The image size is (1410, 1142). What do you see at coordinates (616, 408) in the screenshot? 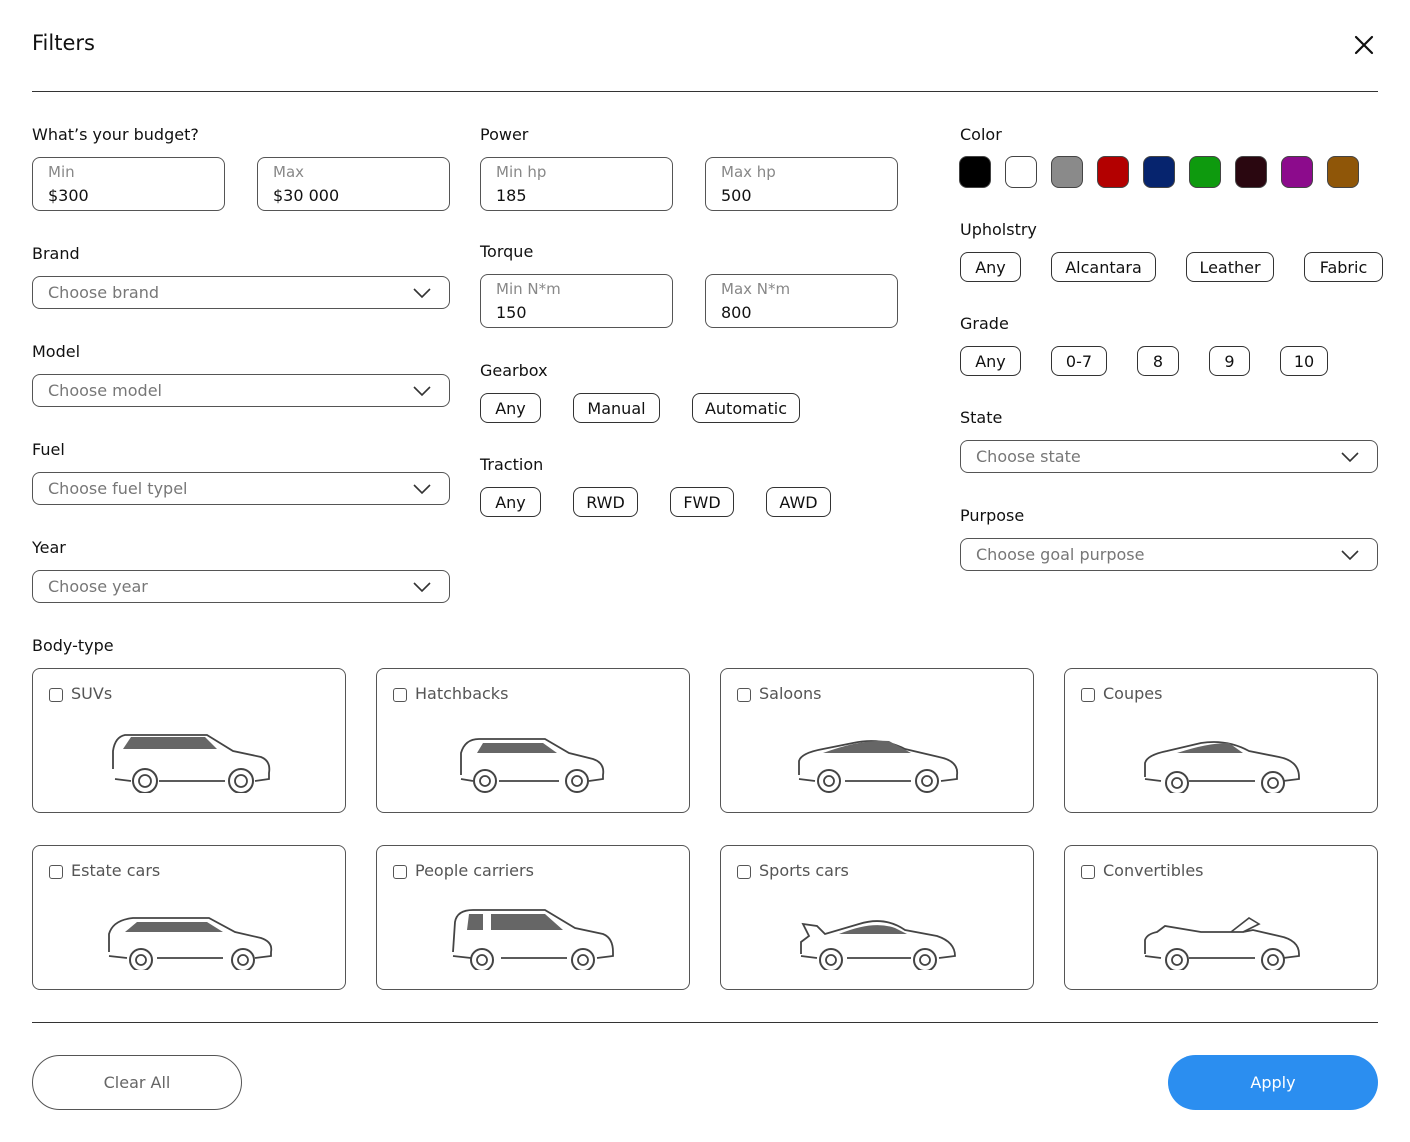
I see `gearbox-option-manual: Manual` at bounding box center [616, 408].